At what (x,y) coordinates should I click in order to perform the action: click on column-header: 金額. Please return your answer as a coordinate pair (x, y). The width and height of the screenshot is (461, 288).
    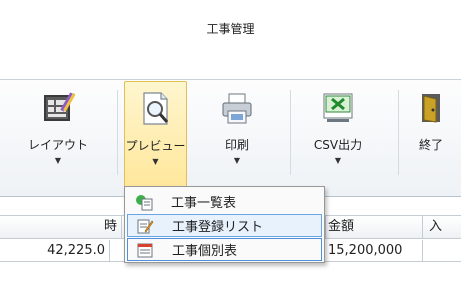
    Looking at the image, I should click on (374, 227).